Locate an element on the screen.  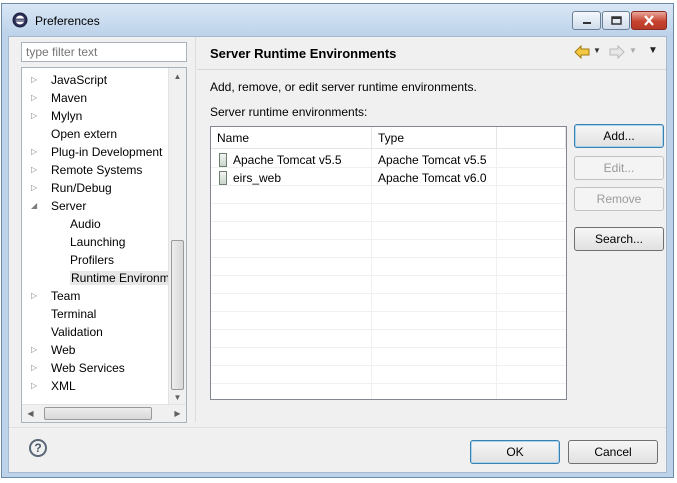
tree-item-label: XML is located at coordinates (63, 386).